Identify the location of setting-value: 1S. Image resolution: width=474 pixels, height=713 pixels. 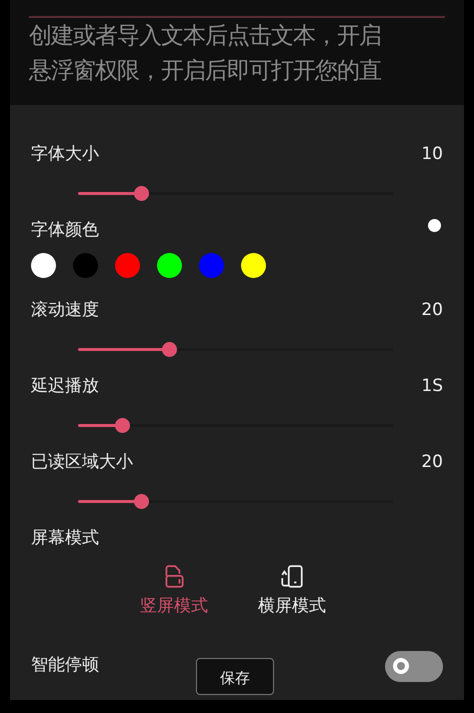
(432, 386).